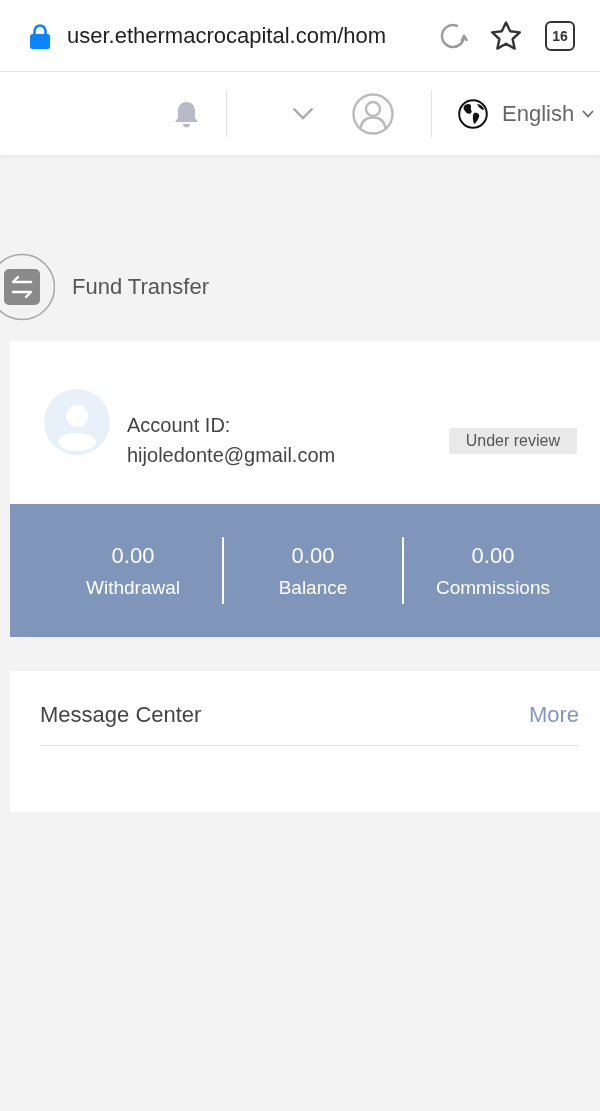 Image resolution: width=600 pixels, height=1111 pixels. Describe the element at coordinates (512, 441) in the screenshot. I see `status-badge: Under review` at that location.